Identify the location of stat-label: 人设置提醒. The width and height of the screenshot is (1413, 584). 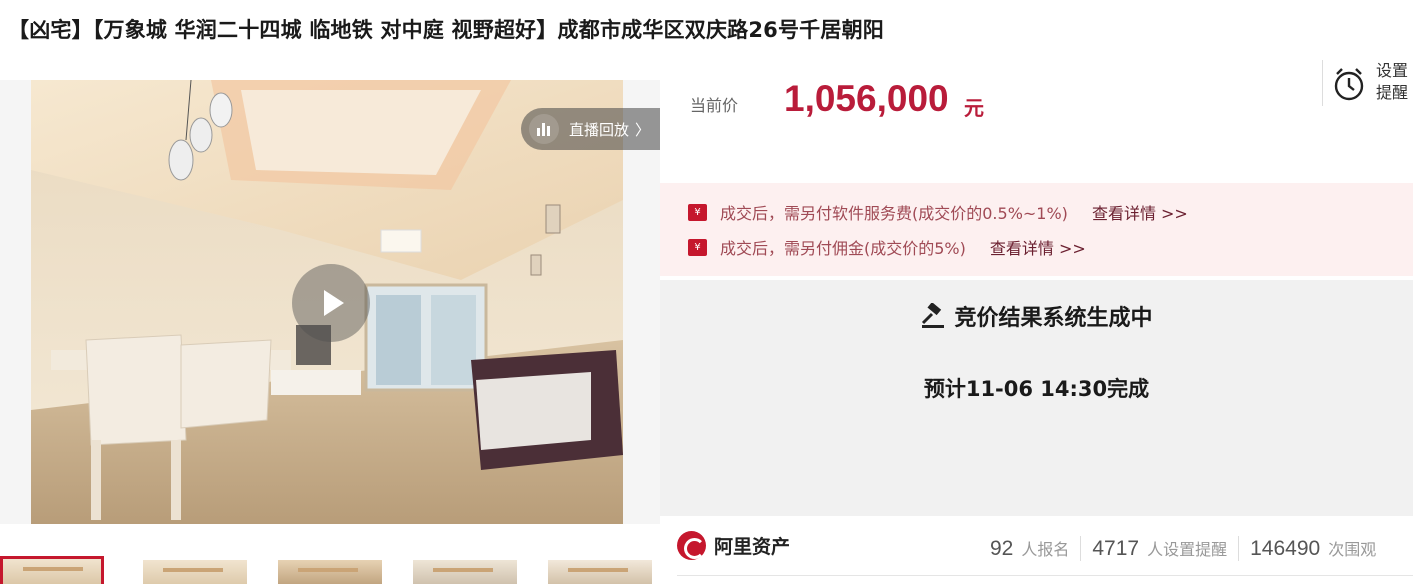
(1187, 549).